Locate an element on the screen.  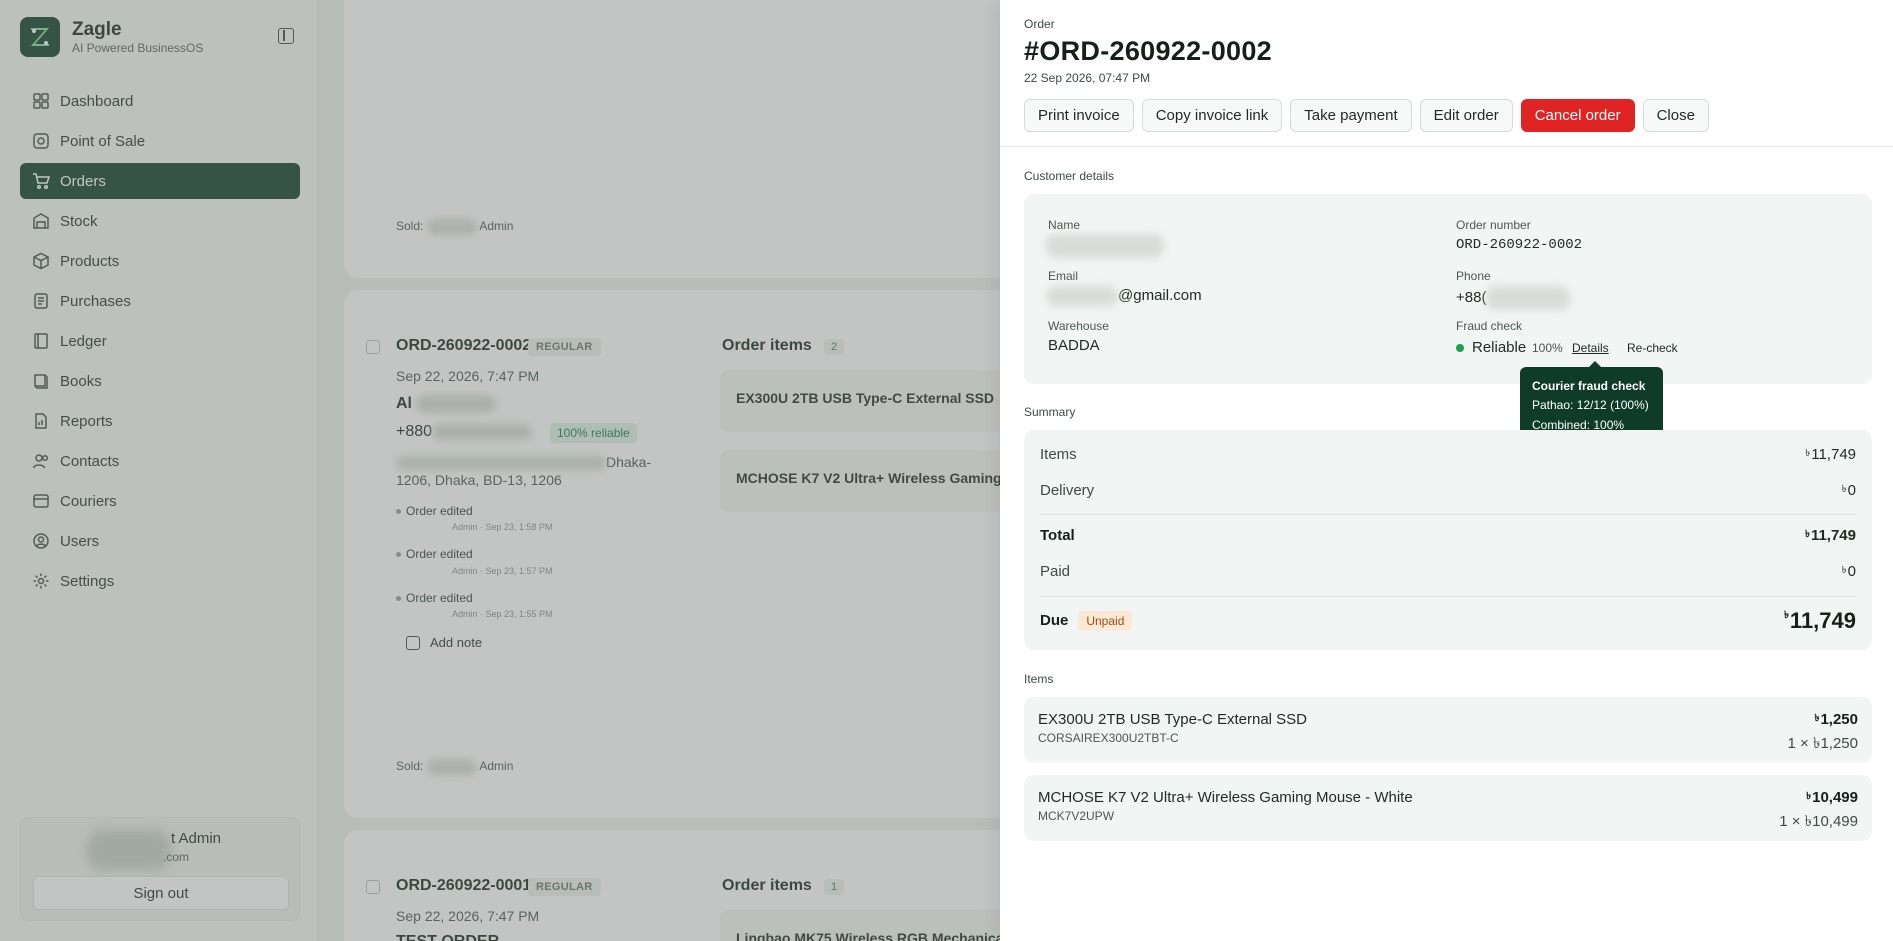
line-item-total: ৳1,250 is located at coordinates (1836, 719).